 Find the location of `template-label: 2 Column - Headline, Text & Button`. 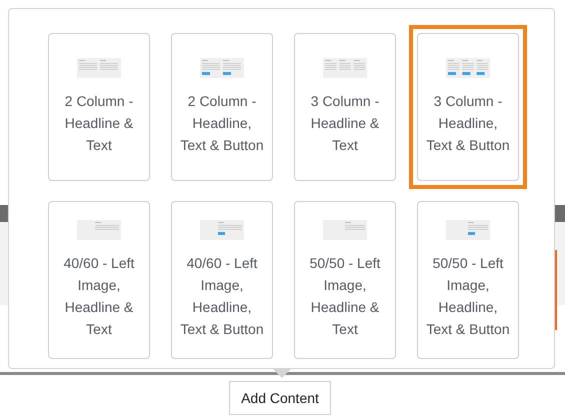

template-label: 2 Column - Headline, Text & Button is located at coordinates (222, 123).